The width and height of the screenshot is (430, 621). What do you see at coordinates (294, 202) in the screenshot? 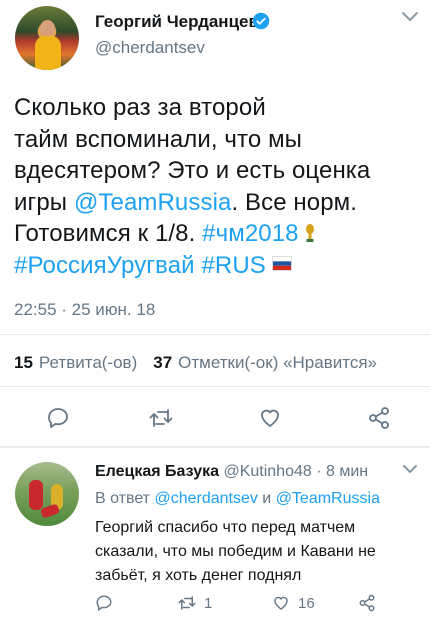
I see `tweet-text-segment: . Все норм.` at bounding box center [294, 202].